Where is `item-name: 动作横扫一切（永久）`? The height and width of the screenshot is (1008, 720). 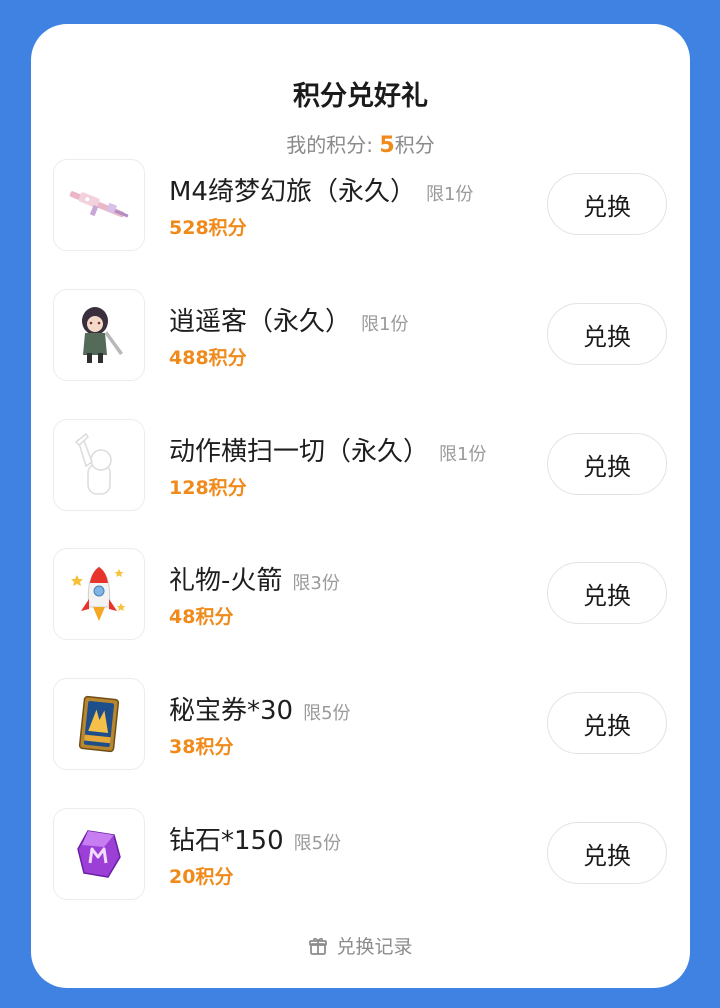
item-name: 动作横扫一切（永久） is located at coordinates (299, 452).